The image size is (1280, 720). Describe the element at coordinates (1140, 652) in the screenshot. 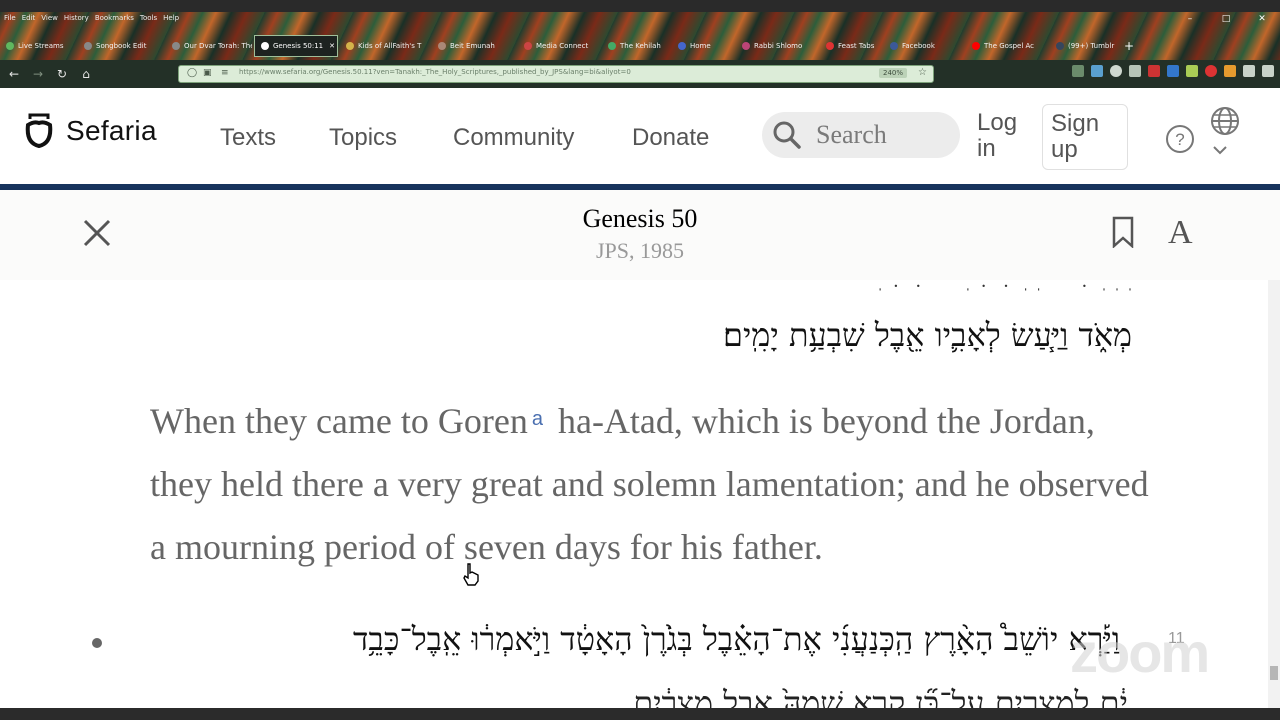

I see `zoom-watermark: zoom` at that location.